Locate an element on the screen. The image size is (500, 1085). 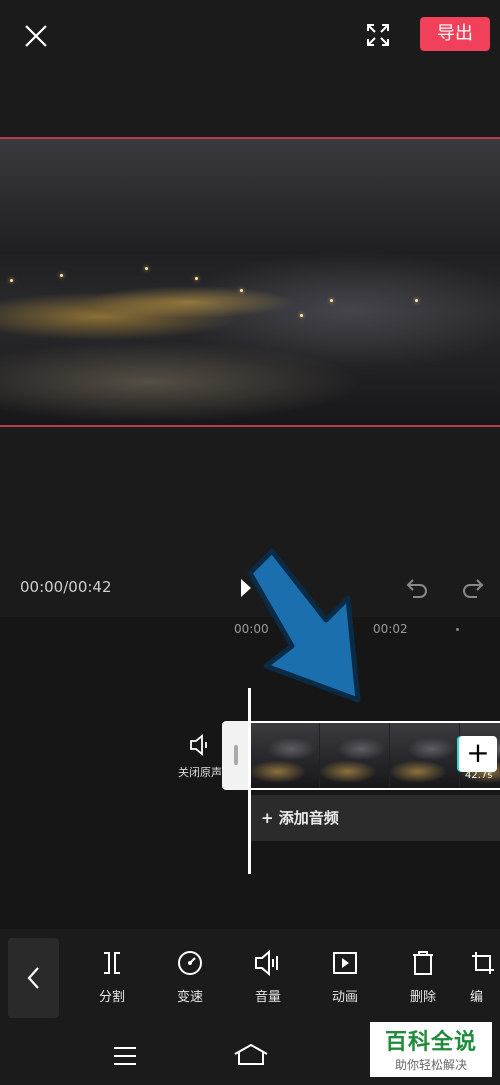
close-button is located at coordinates (36, 36).